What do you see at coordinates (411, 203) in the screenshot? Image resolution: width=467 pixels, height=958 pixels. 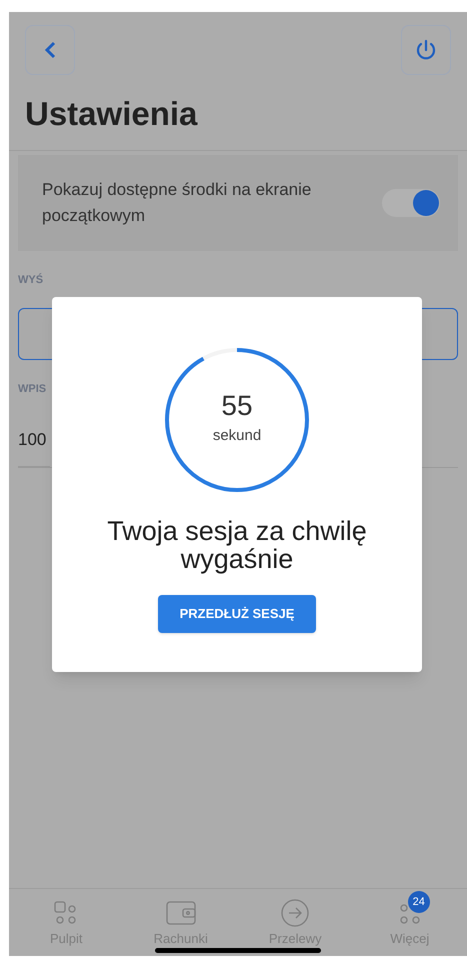 I see `toggle-switch` at bounding box center [411, 203].